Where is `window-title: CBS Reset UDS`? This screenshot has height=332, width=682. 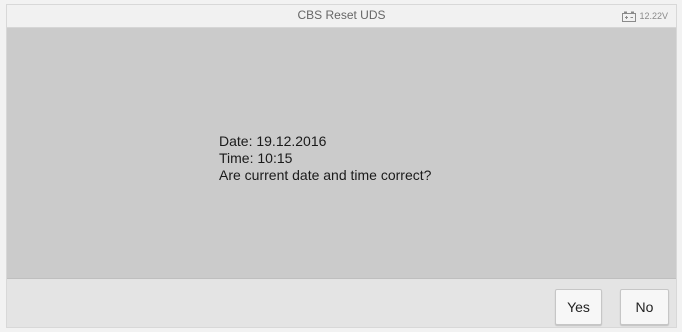 window-title: CBS Reset UDS is located at coordinates (341, 15).